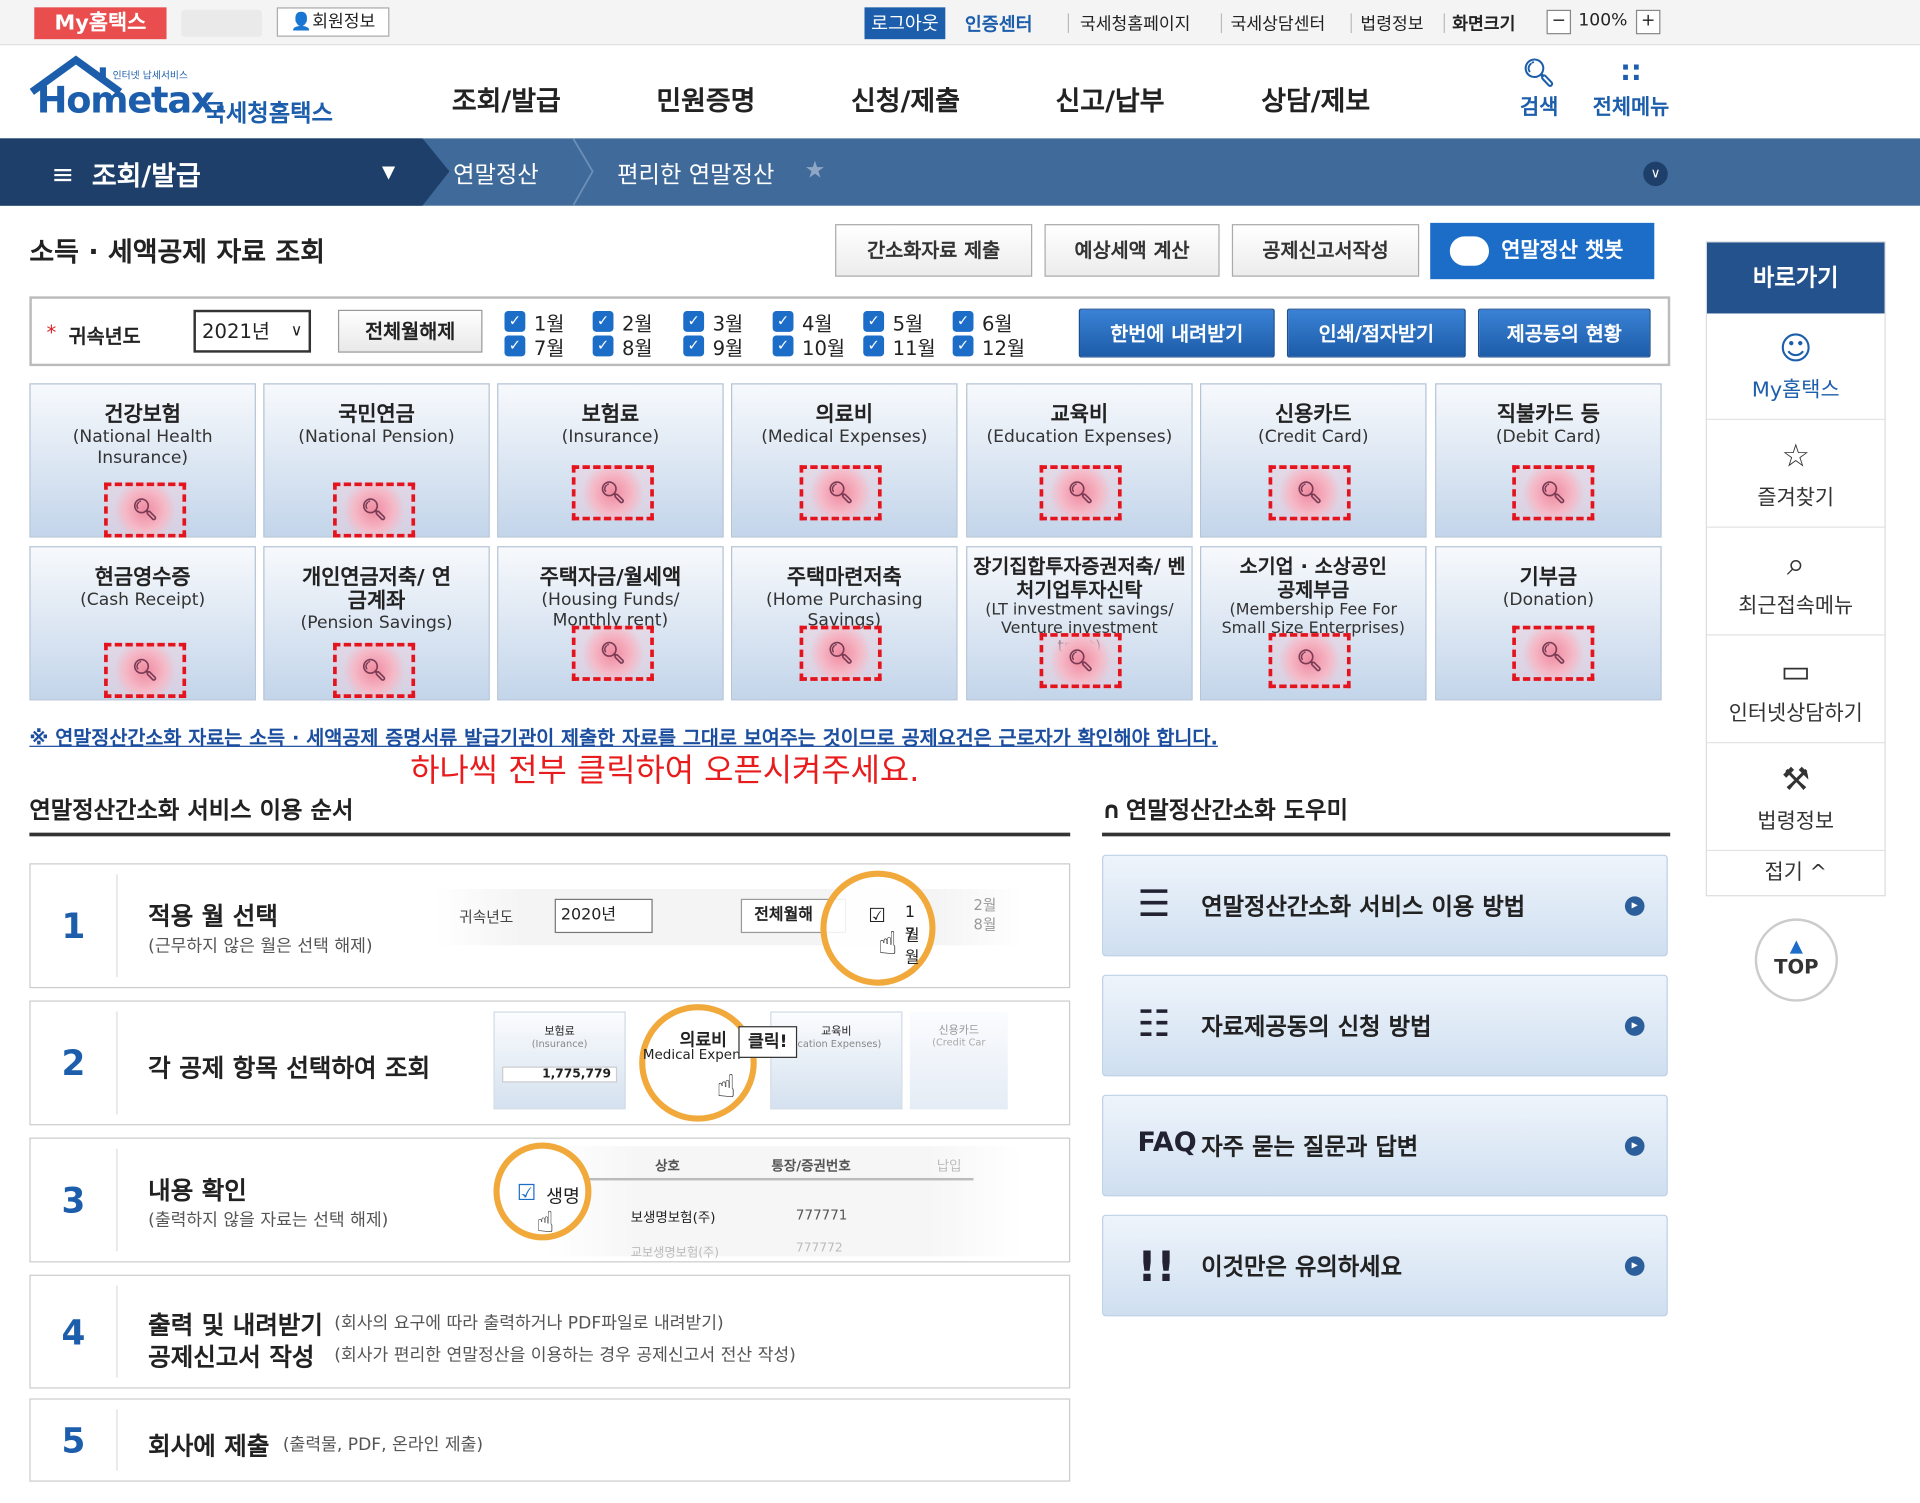 Image resolution: width=1920 pixels, height=1503 pixels. I want to click on month-checkbox-11: ✓, so click(874, 346).